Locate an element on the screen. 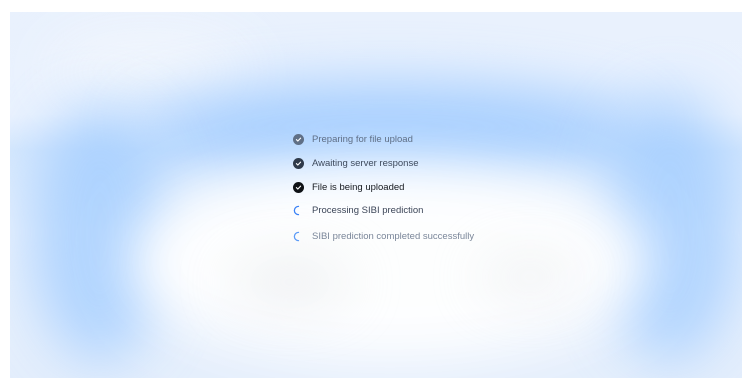 This screenshot has width=755, height=378. status-step: Preparing for file upload is located at coordinates (353, 139).